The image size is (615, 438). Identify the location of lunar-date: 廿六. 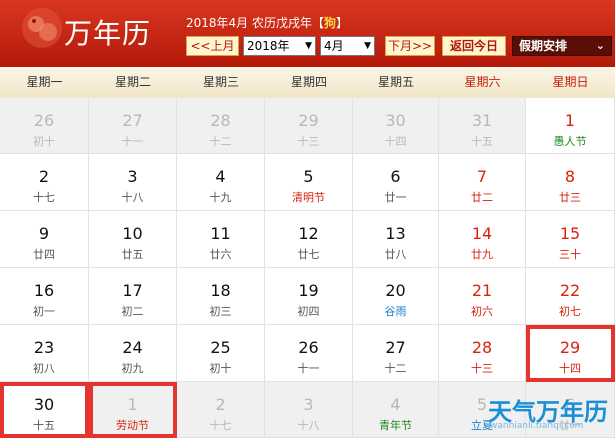
(220, 254).